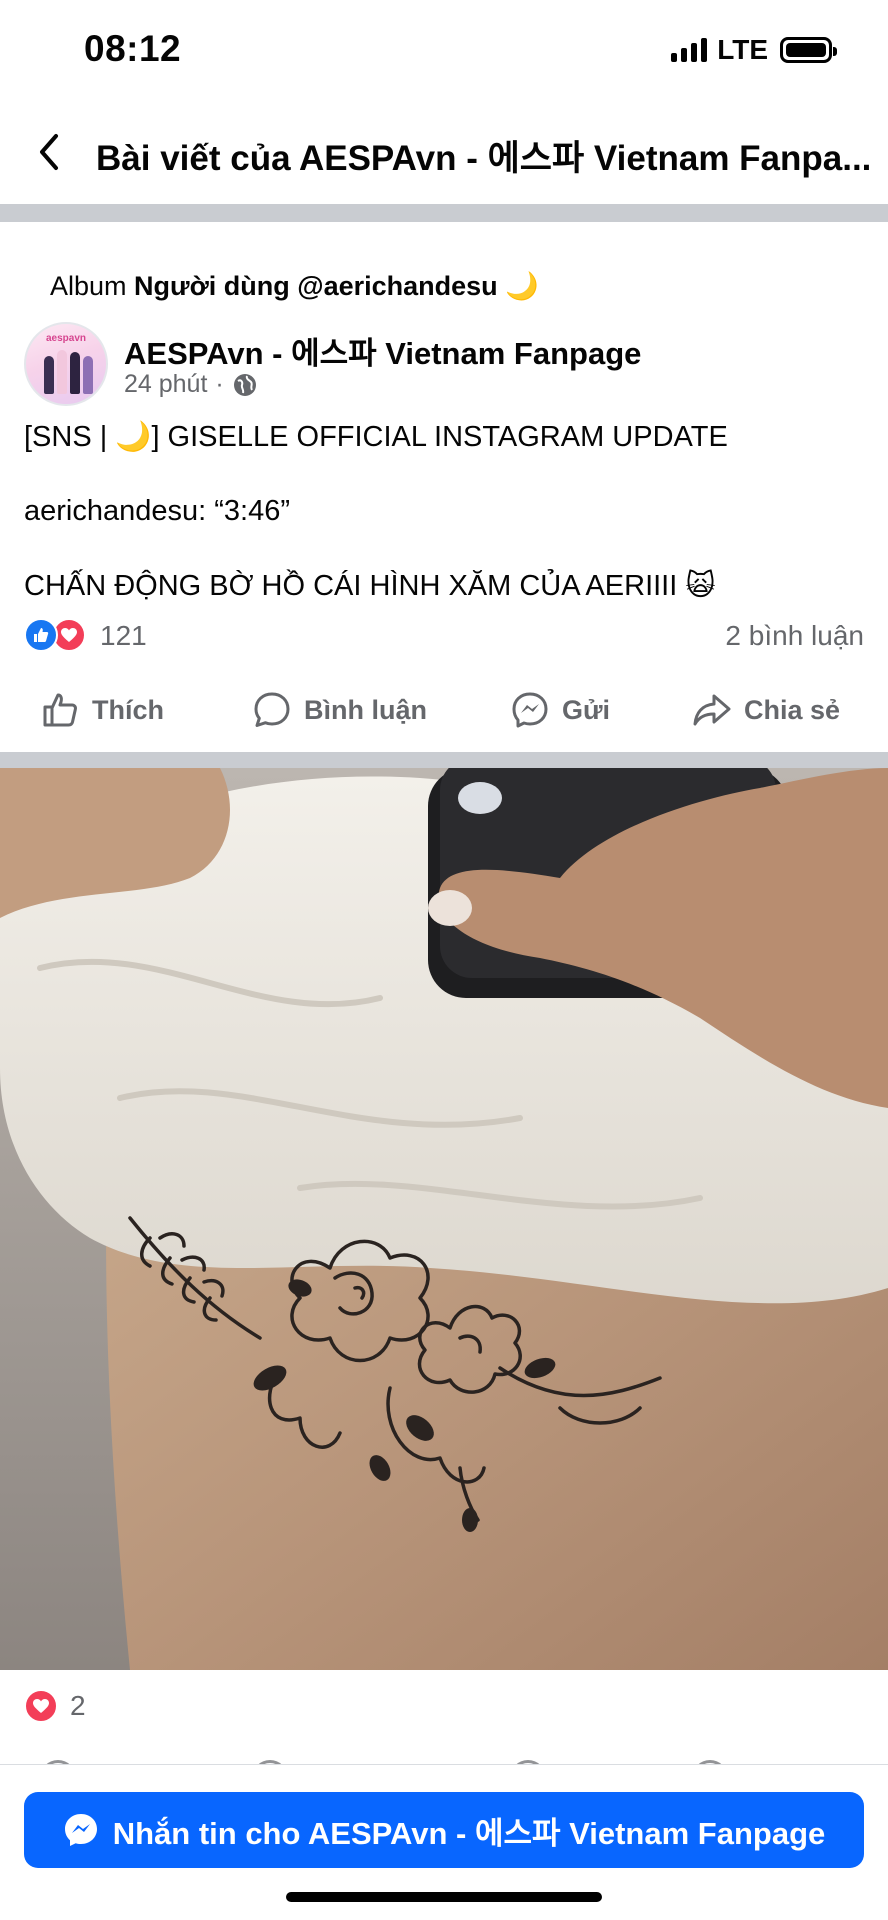 This screenshot has height=1920, width=888. What do you see at coordinates (689, 50) in the screenshot?
I see `signal-icon` at bounding box center [689, 50].